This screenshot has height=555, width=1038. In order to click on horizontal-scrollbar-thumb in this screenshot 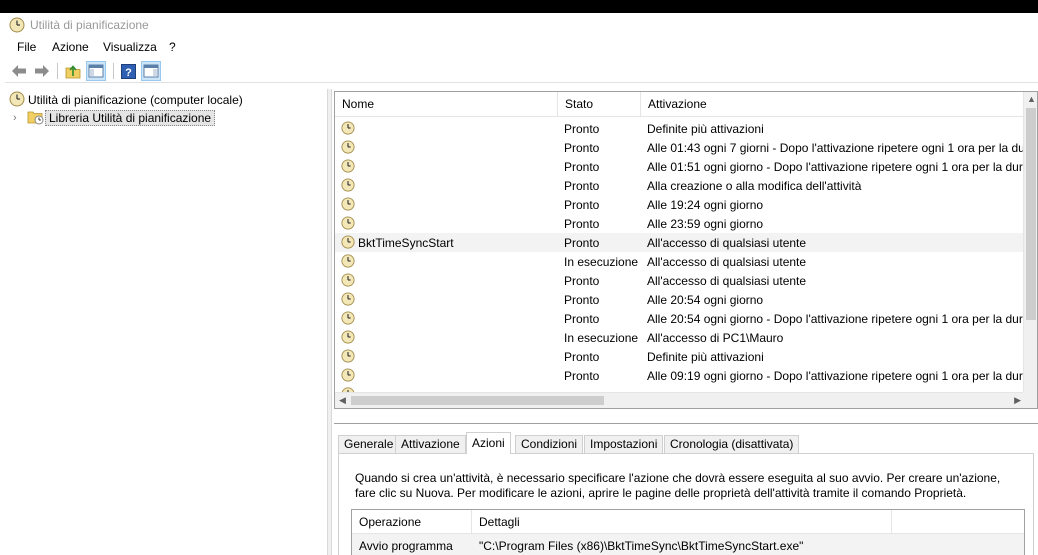, I will do `click(477, 400)`.